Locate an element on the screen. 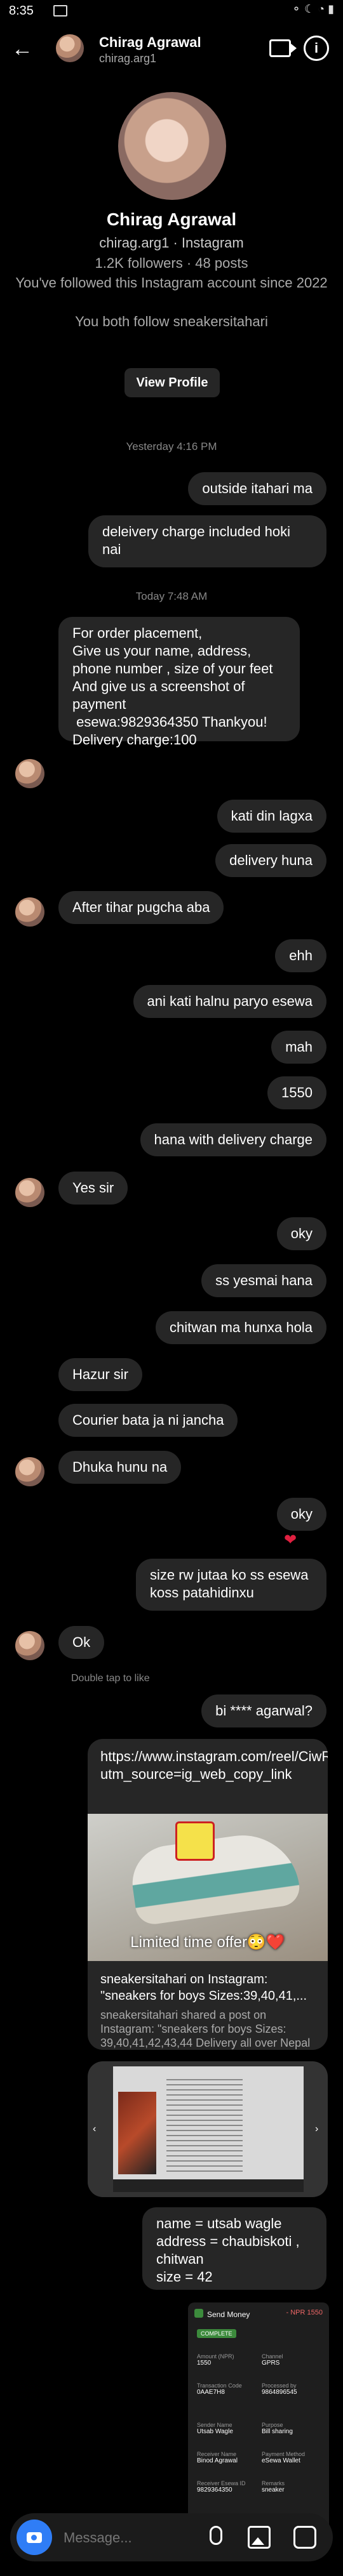 This screenshot has width=343, height=2576. receipt-status-badge: COMPLETE is located at coordinates (216, 2334).